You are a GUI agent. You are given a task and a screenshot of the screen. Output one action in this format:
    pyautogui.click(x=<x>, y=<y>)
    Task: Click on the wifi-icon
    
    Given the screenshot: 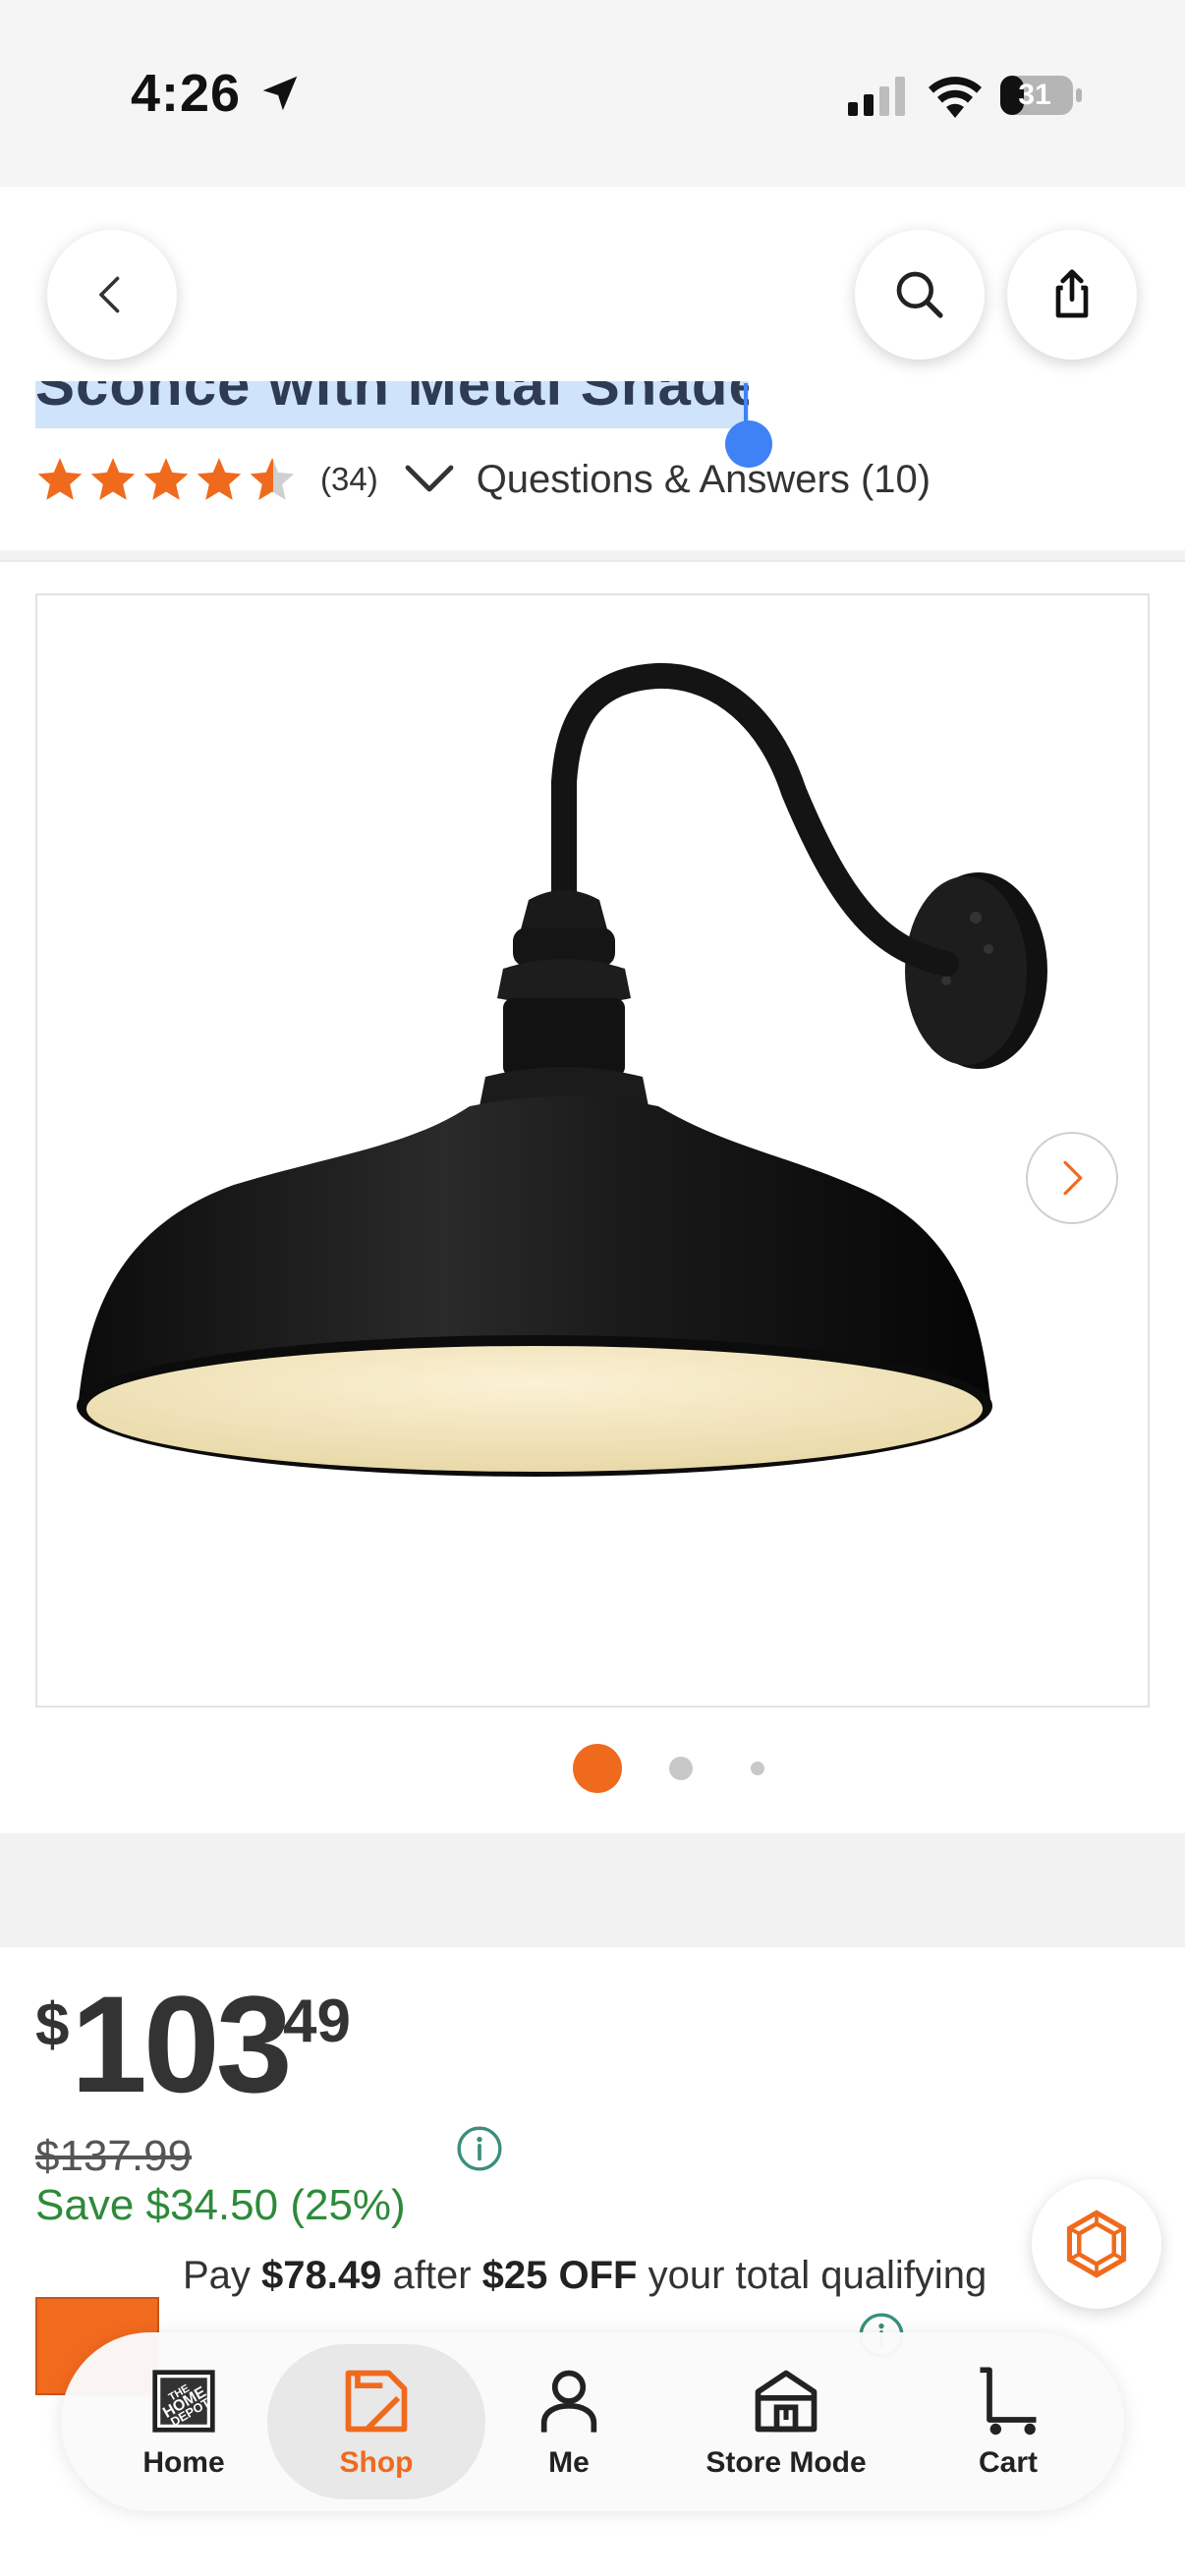 What is the action you would take?
    pyautogui.click(x=956, y=97)
    